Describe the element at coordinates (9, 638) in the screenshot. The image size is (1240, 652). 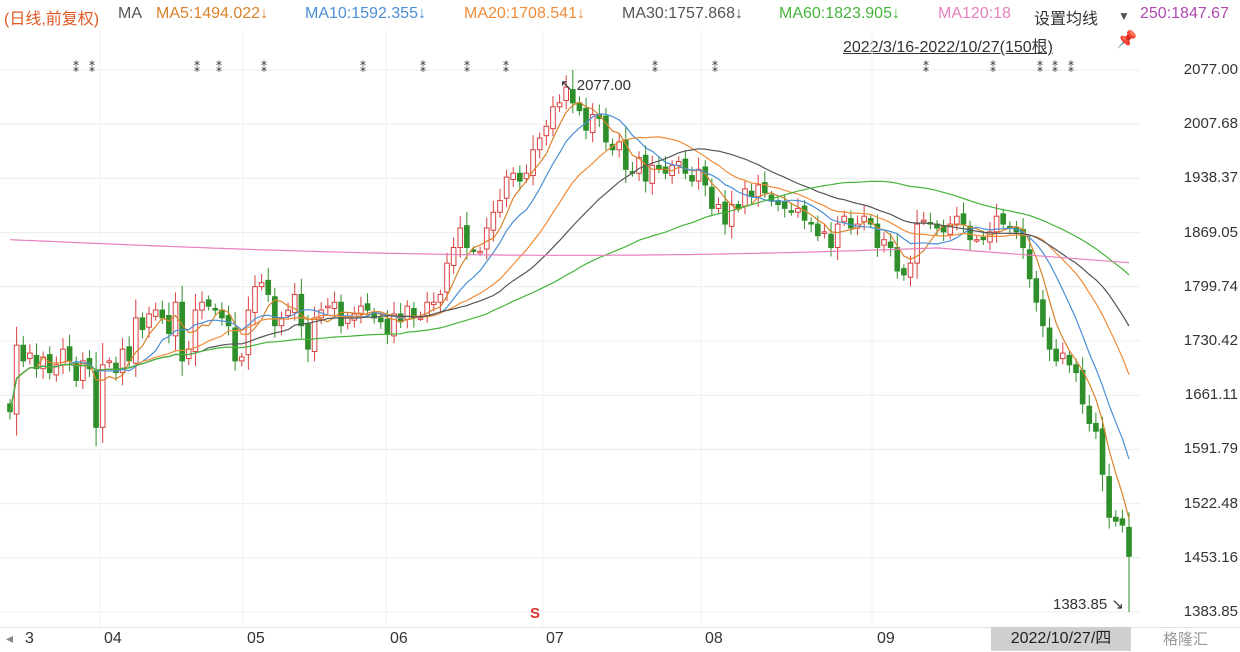
I see `scroll-left-icon: ◂` at that location.